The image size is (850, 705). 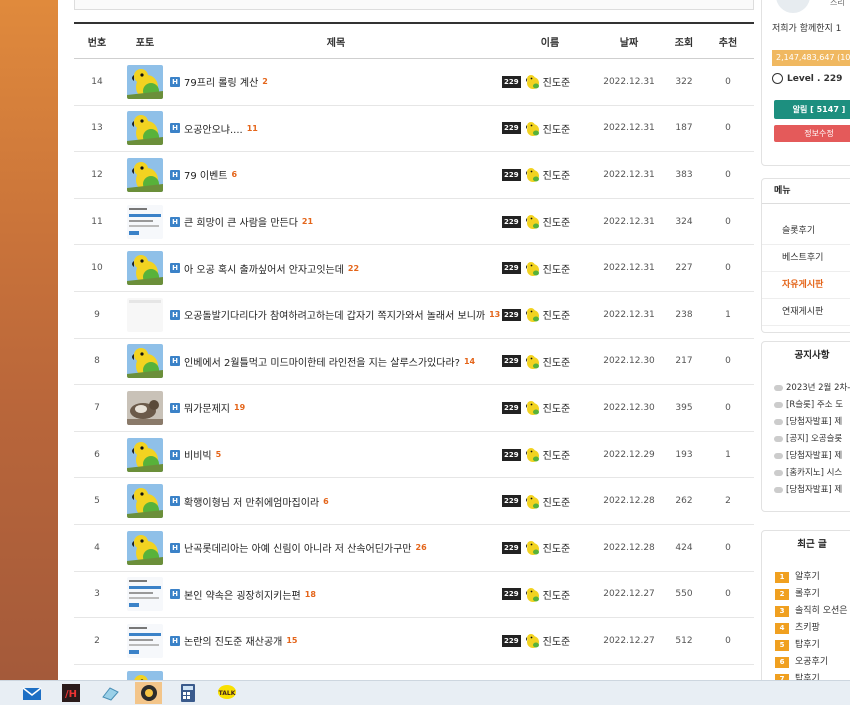 What do you see at coordinates (807, 577) in the screenshot?
I see `recent-post-title: 알후기` at bounding box center [807, 577].